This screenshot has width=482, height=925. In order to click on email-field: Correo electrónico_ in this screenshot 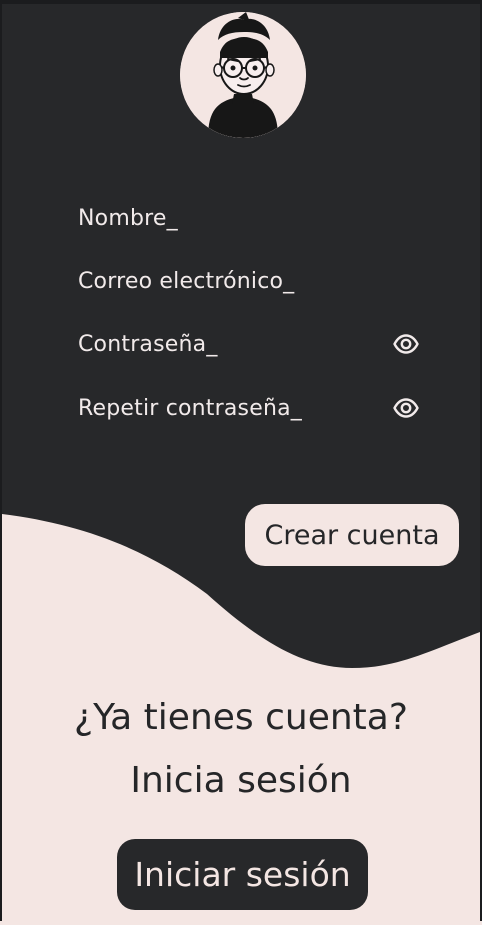, I will do `click(253, 281)`.